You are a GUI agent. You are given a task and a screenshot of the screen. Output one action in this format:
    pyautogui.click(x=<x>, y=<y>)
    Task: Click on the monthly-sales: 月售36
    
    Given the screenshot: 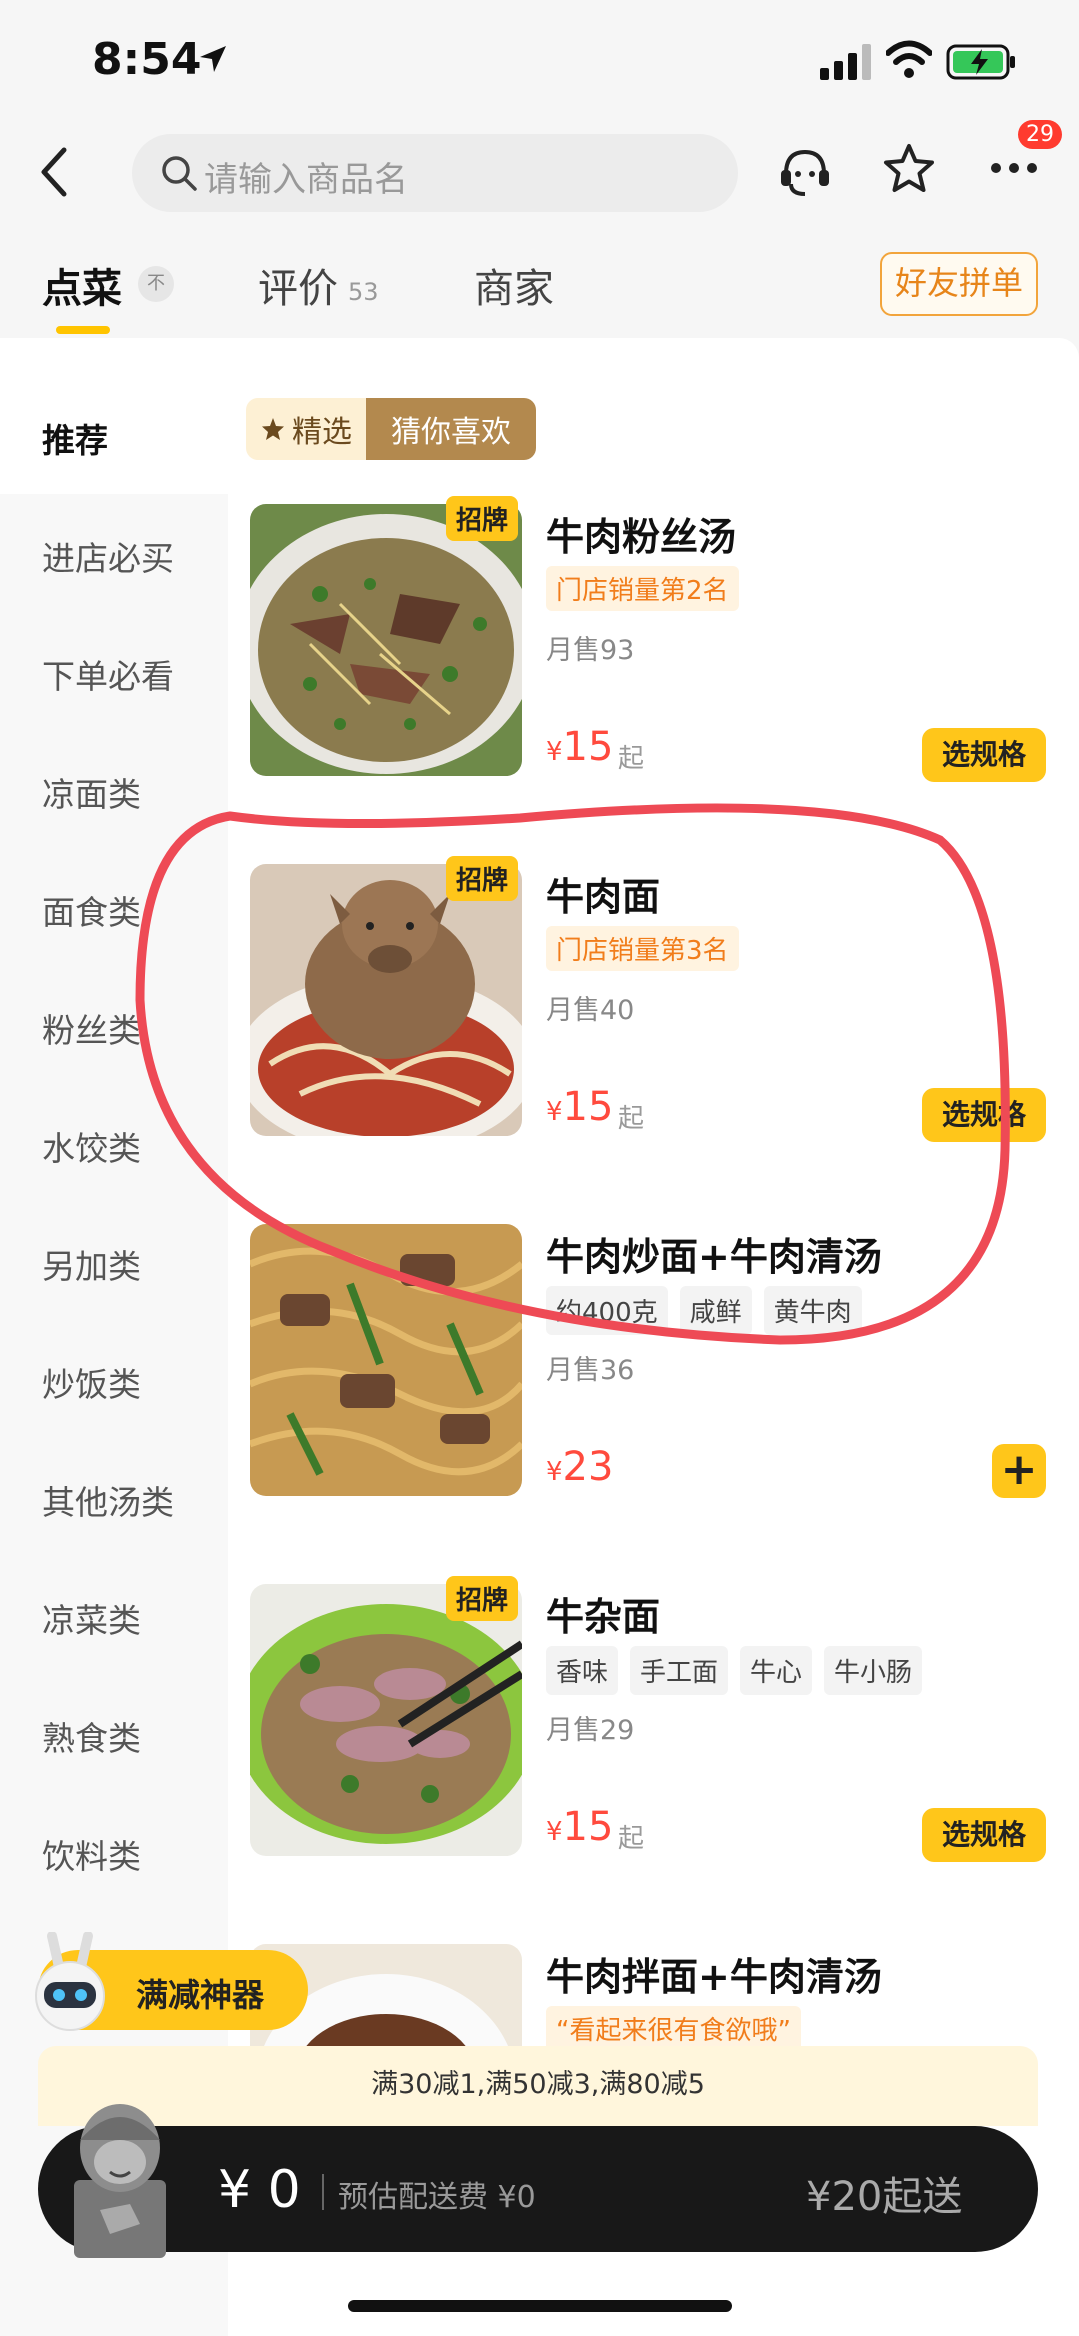 What is the action you would take?
    pyautogui.click(x=590, y=1370)
    